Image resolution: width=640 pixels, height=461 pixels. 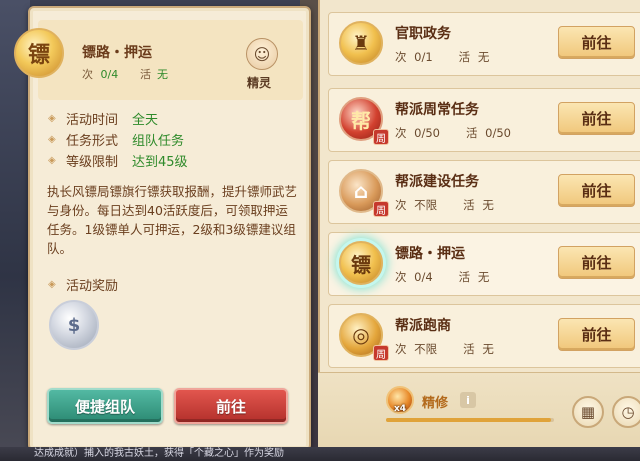 I want to click on task-name: 官职政务, so click(x=423, y=34).